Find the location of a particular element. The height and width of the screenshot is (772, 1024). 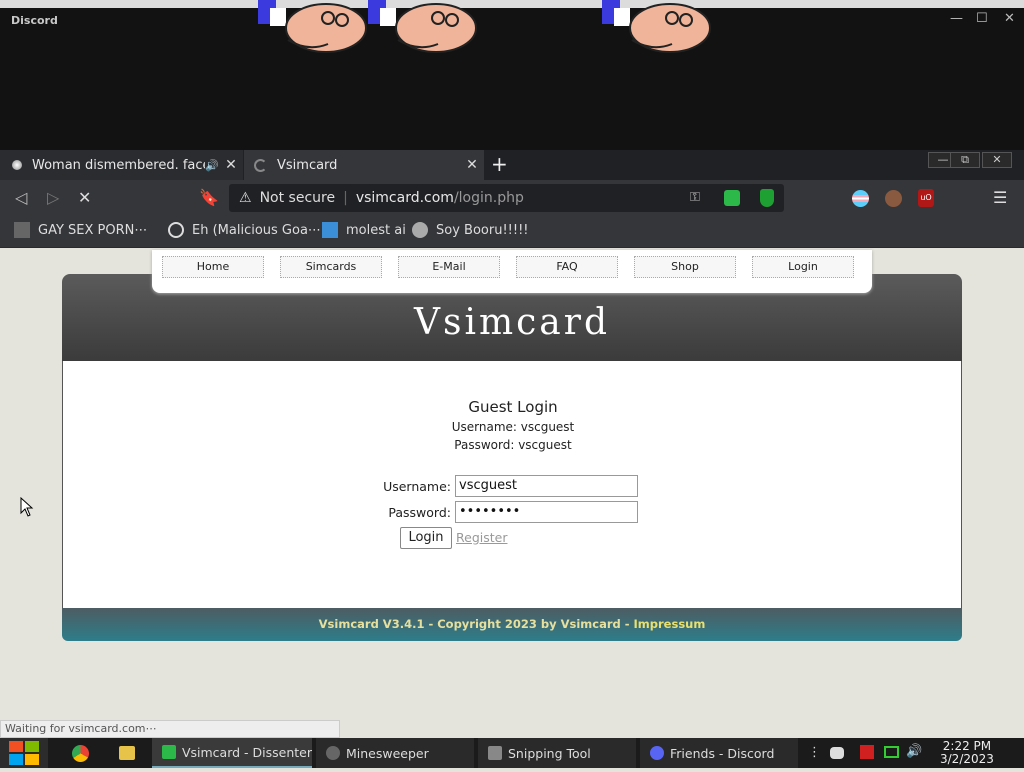

shield-extension-icon is located at coordinates (767, 198).